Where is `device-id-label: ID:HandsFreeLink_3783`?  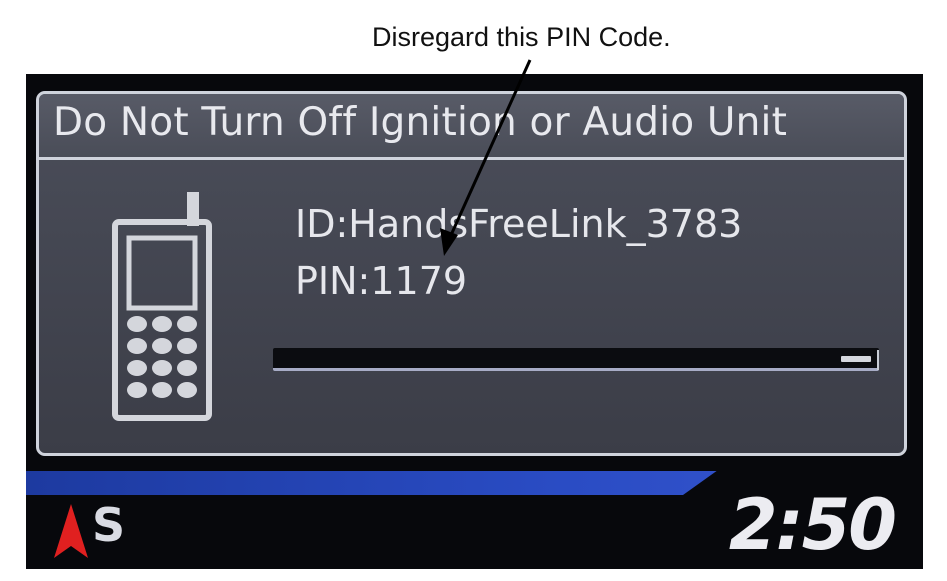 device-id-label: ID:HandsFreeLink_3783 is located at coordinates (519, 224).